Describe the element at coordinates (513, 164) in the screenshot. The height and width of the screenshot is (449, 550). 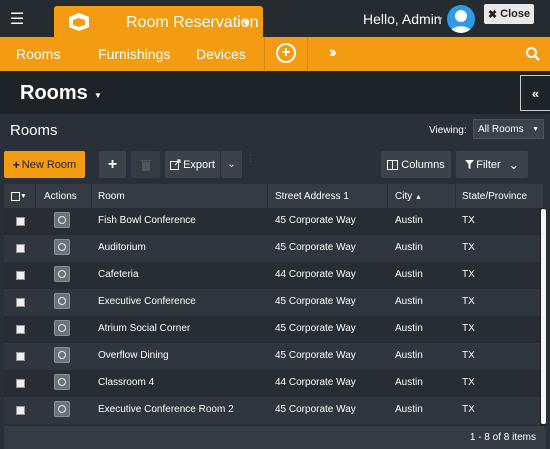
I see `chevron-down-icon: ⌄` at that location.